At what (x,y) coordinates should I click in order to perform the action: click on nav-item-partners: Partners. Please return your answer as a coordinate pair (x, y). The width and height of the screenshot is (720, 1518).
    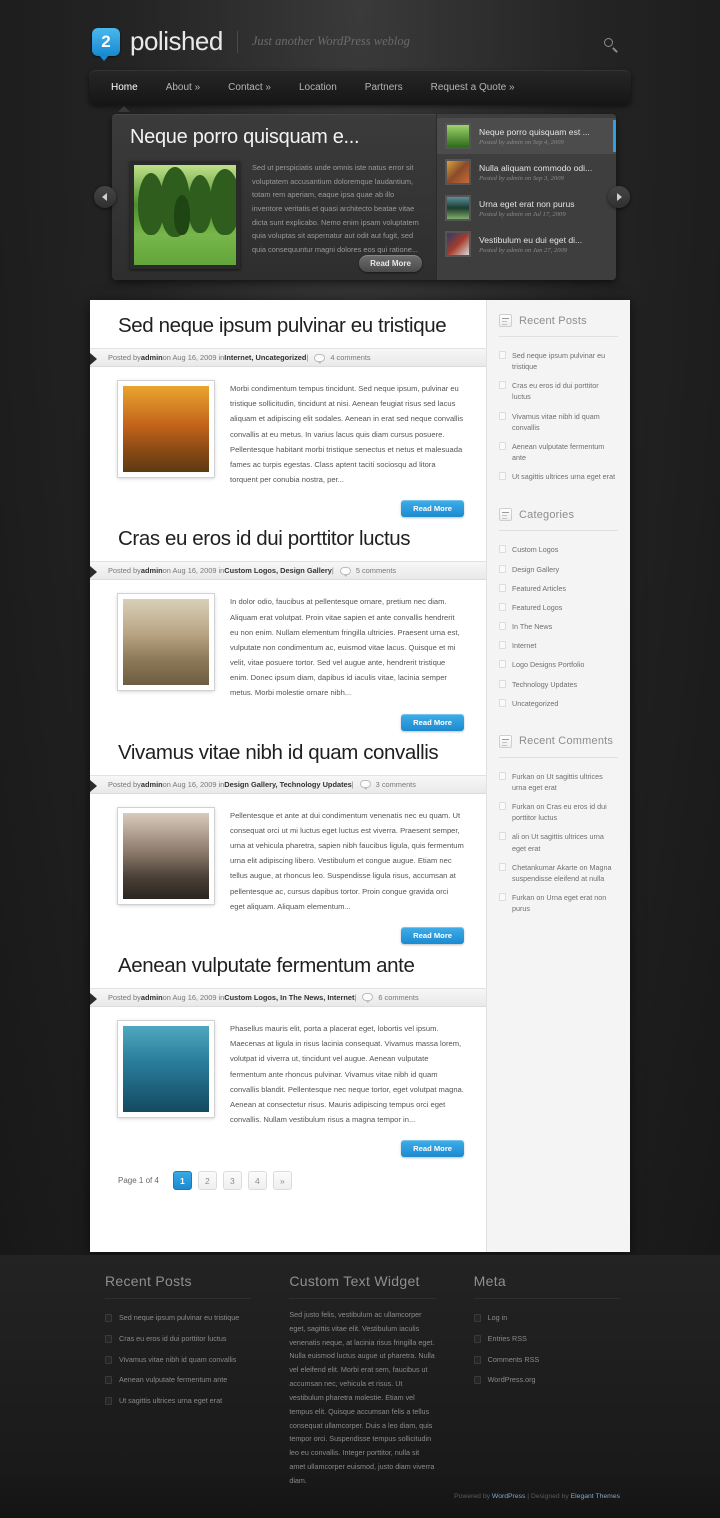
    Looking at the image, I should click on (384, 87).